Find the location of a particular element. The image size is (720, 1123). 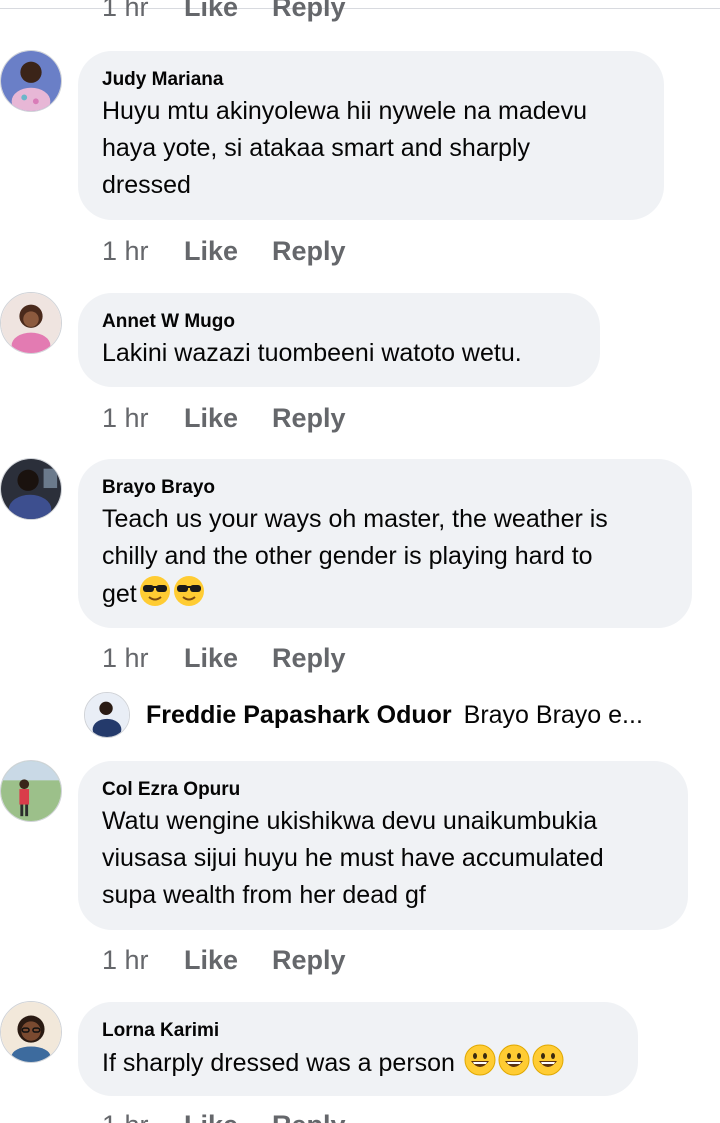

commenter-name: Judy Mariana is located at coordinates (371, 80).